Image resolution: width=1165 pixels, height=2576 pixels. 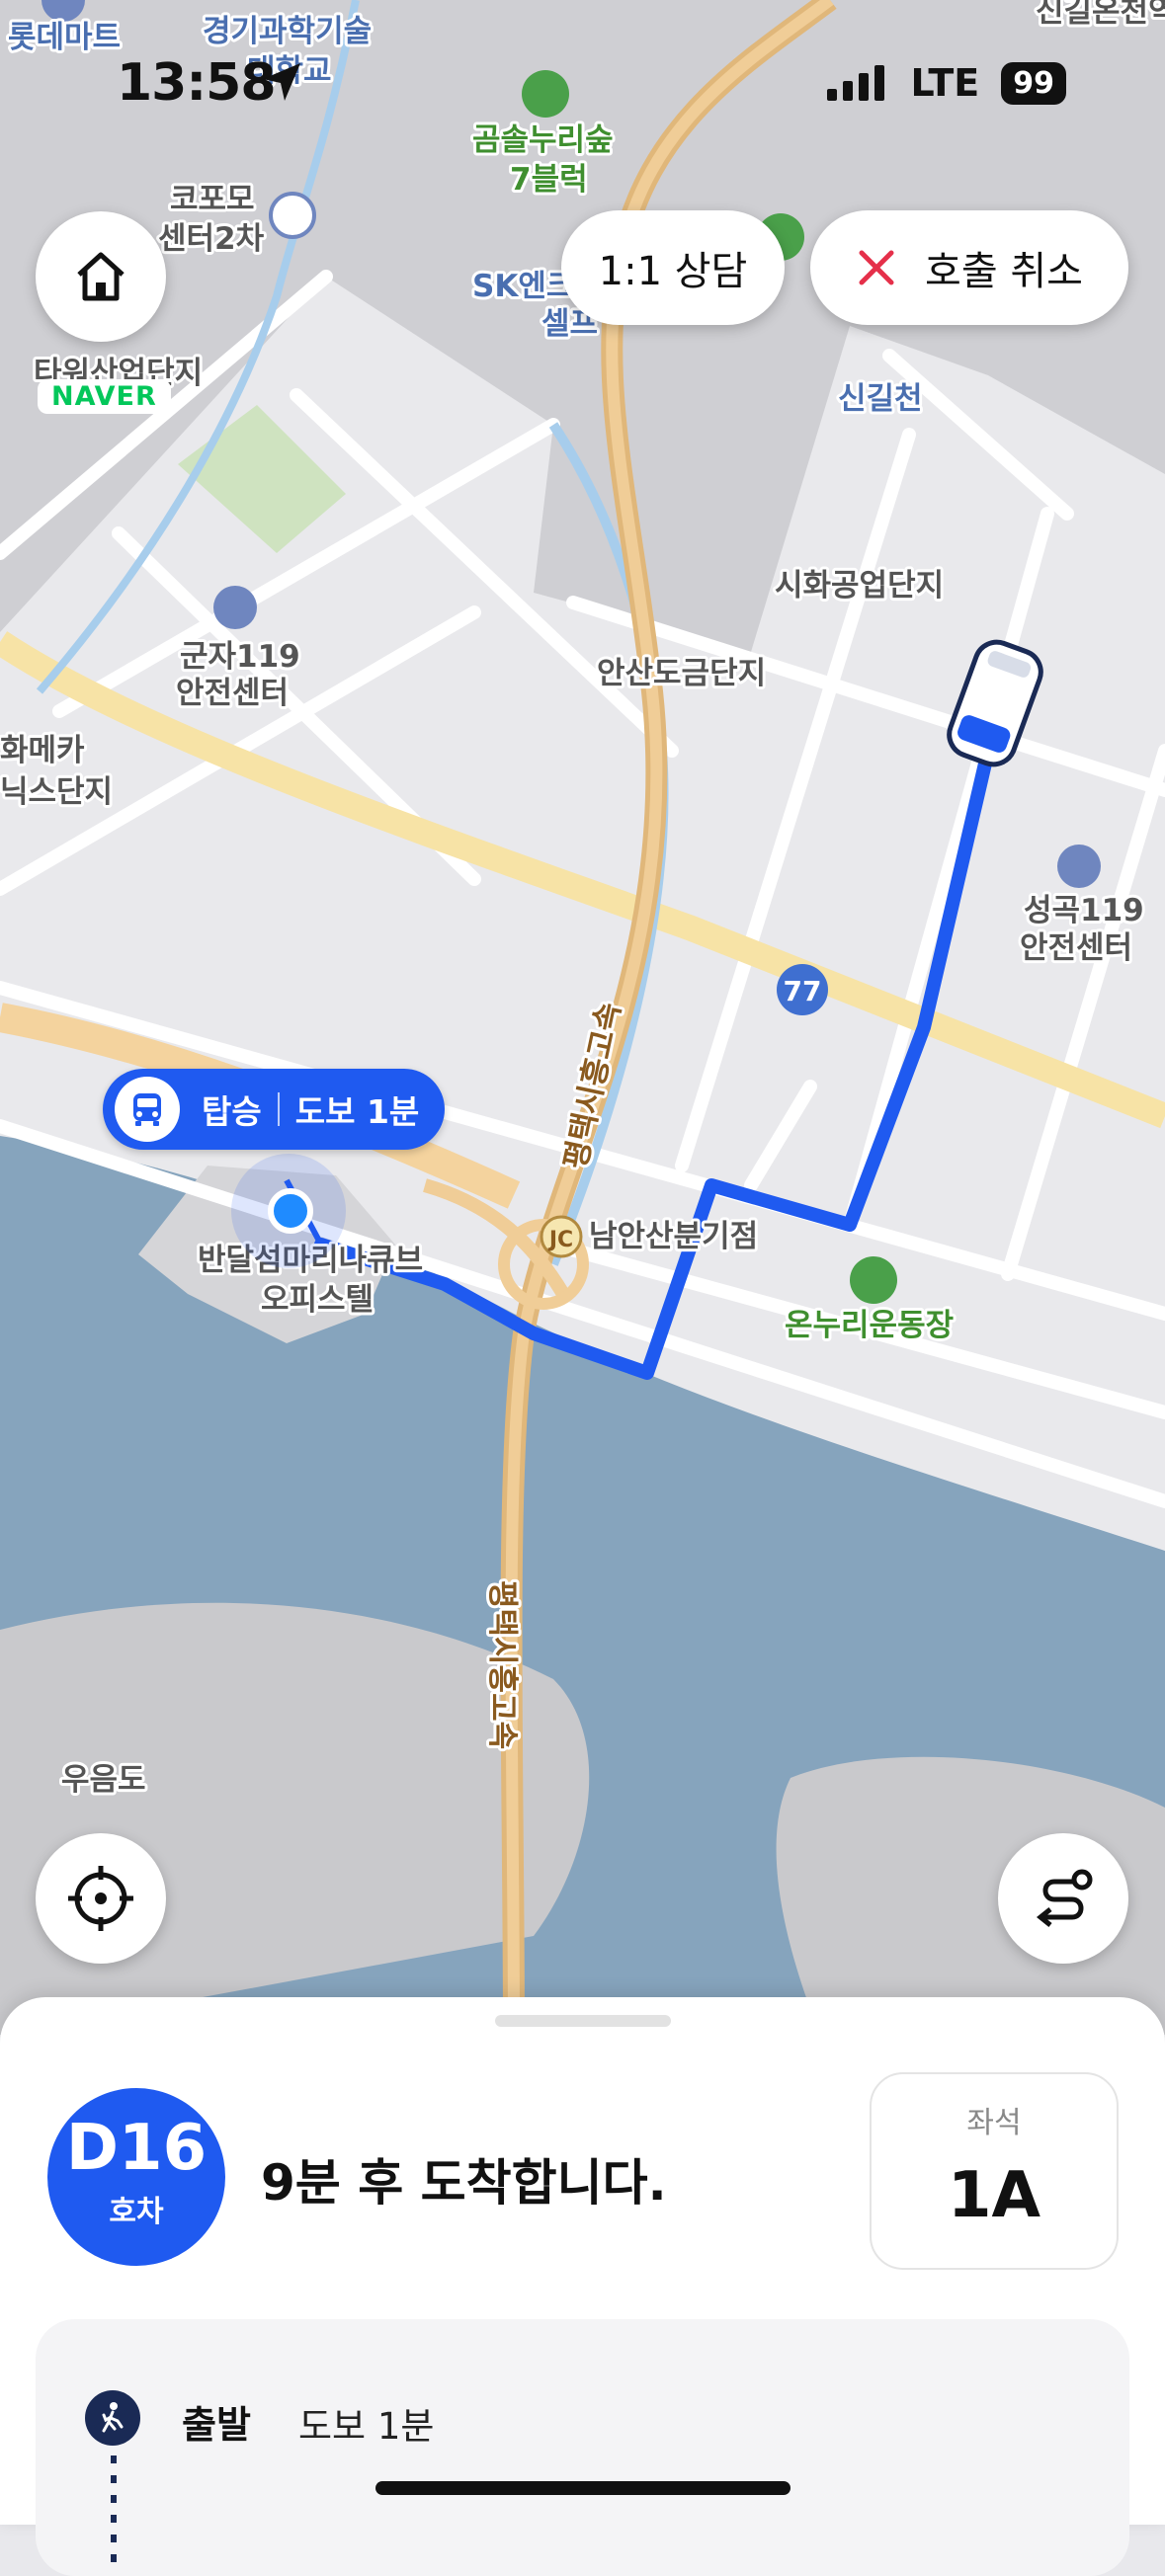 I want to click on home-button, so click(x=101, y=276).